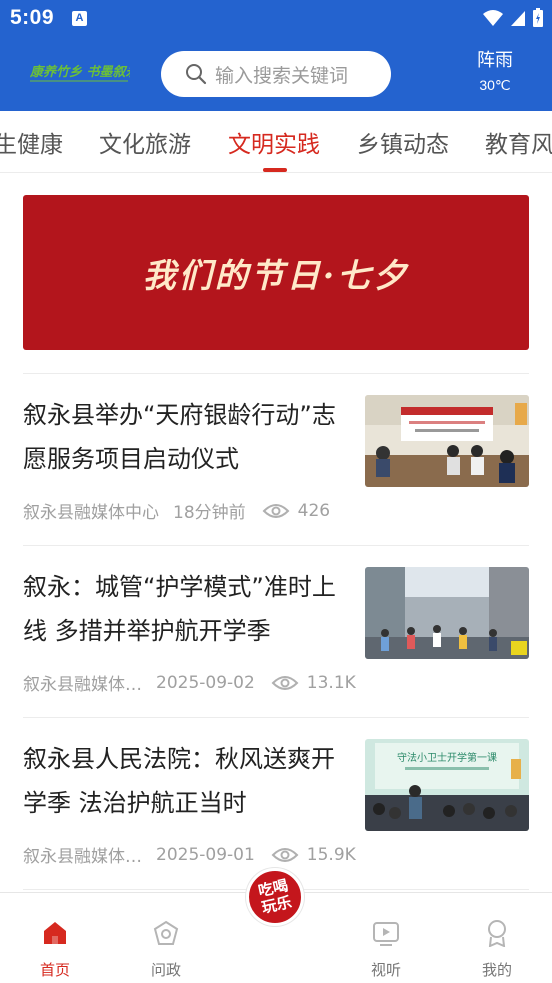  I want to click on nav-inquiry-label: 问政, so click(165, 970).